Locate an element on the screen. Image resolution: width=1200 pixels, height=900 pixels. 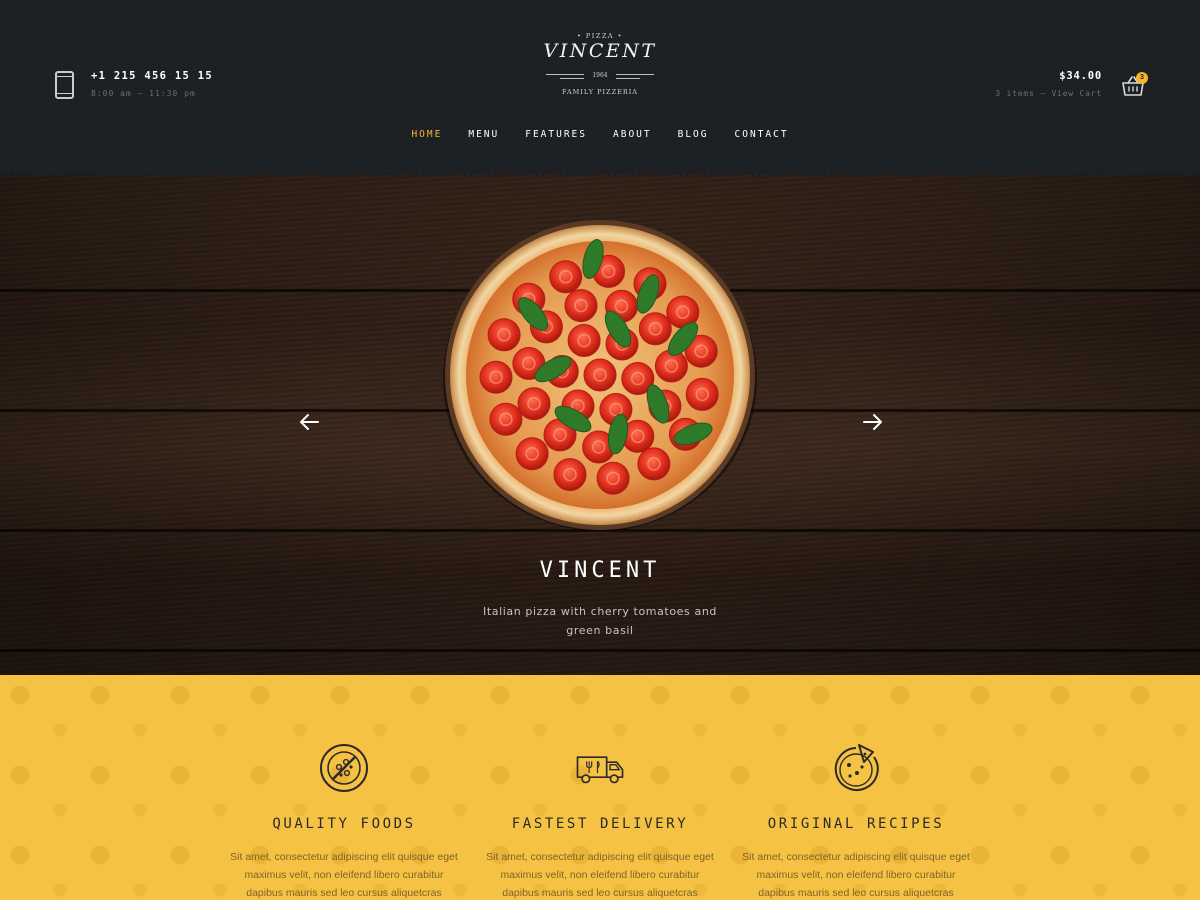
logo-tagline-top: • PIZZA • is located at coordinates (600, 36).